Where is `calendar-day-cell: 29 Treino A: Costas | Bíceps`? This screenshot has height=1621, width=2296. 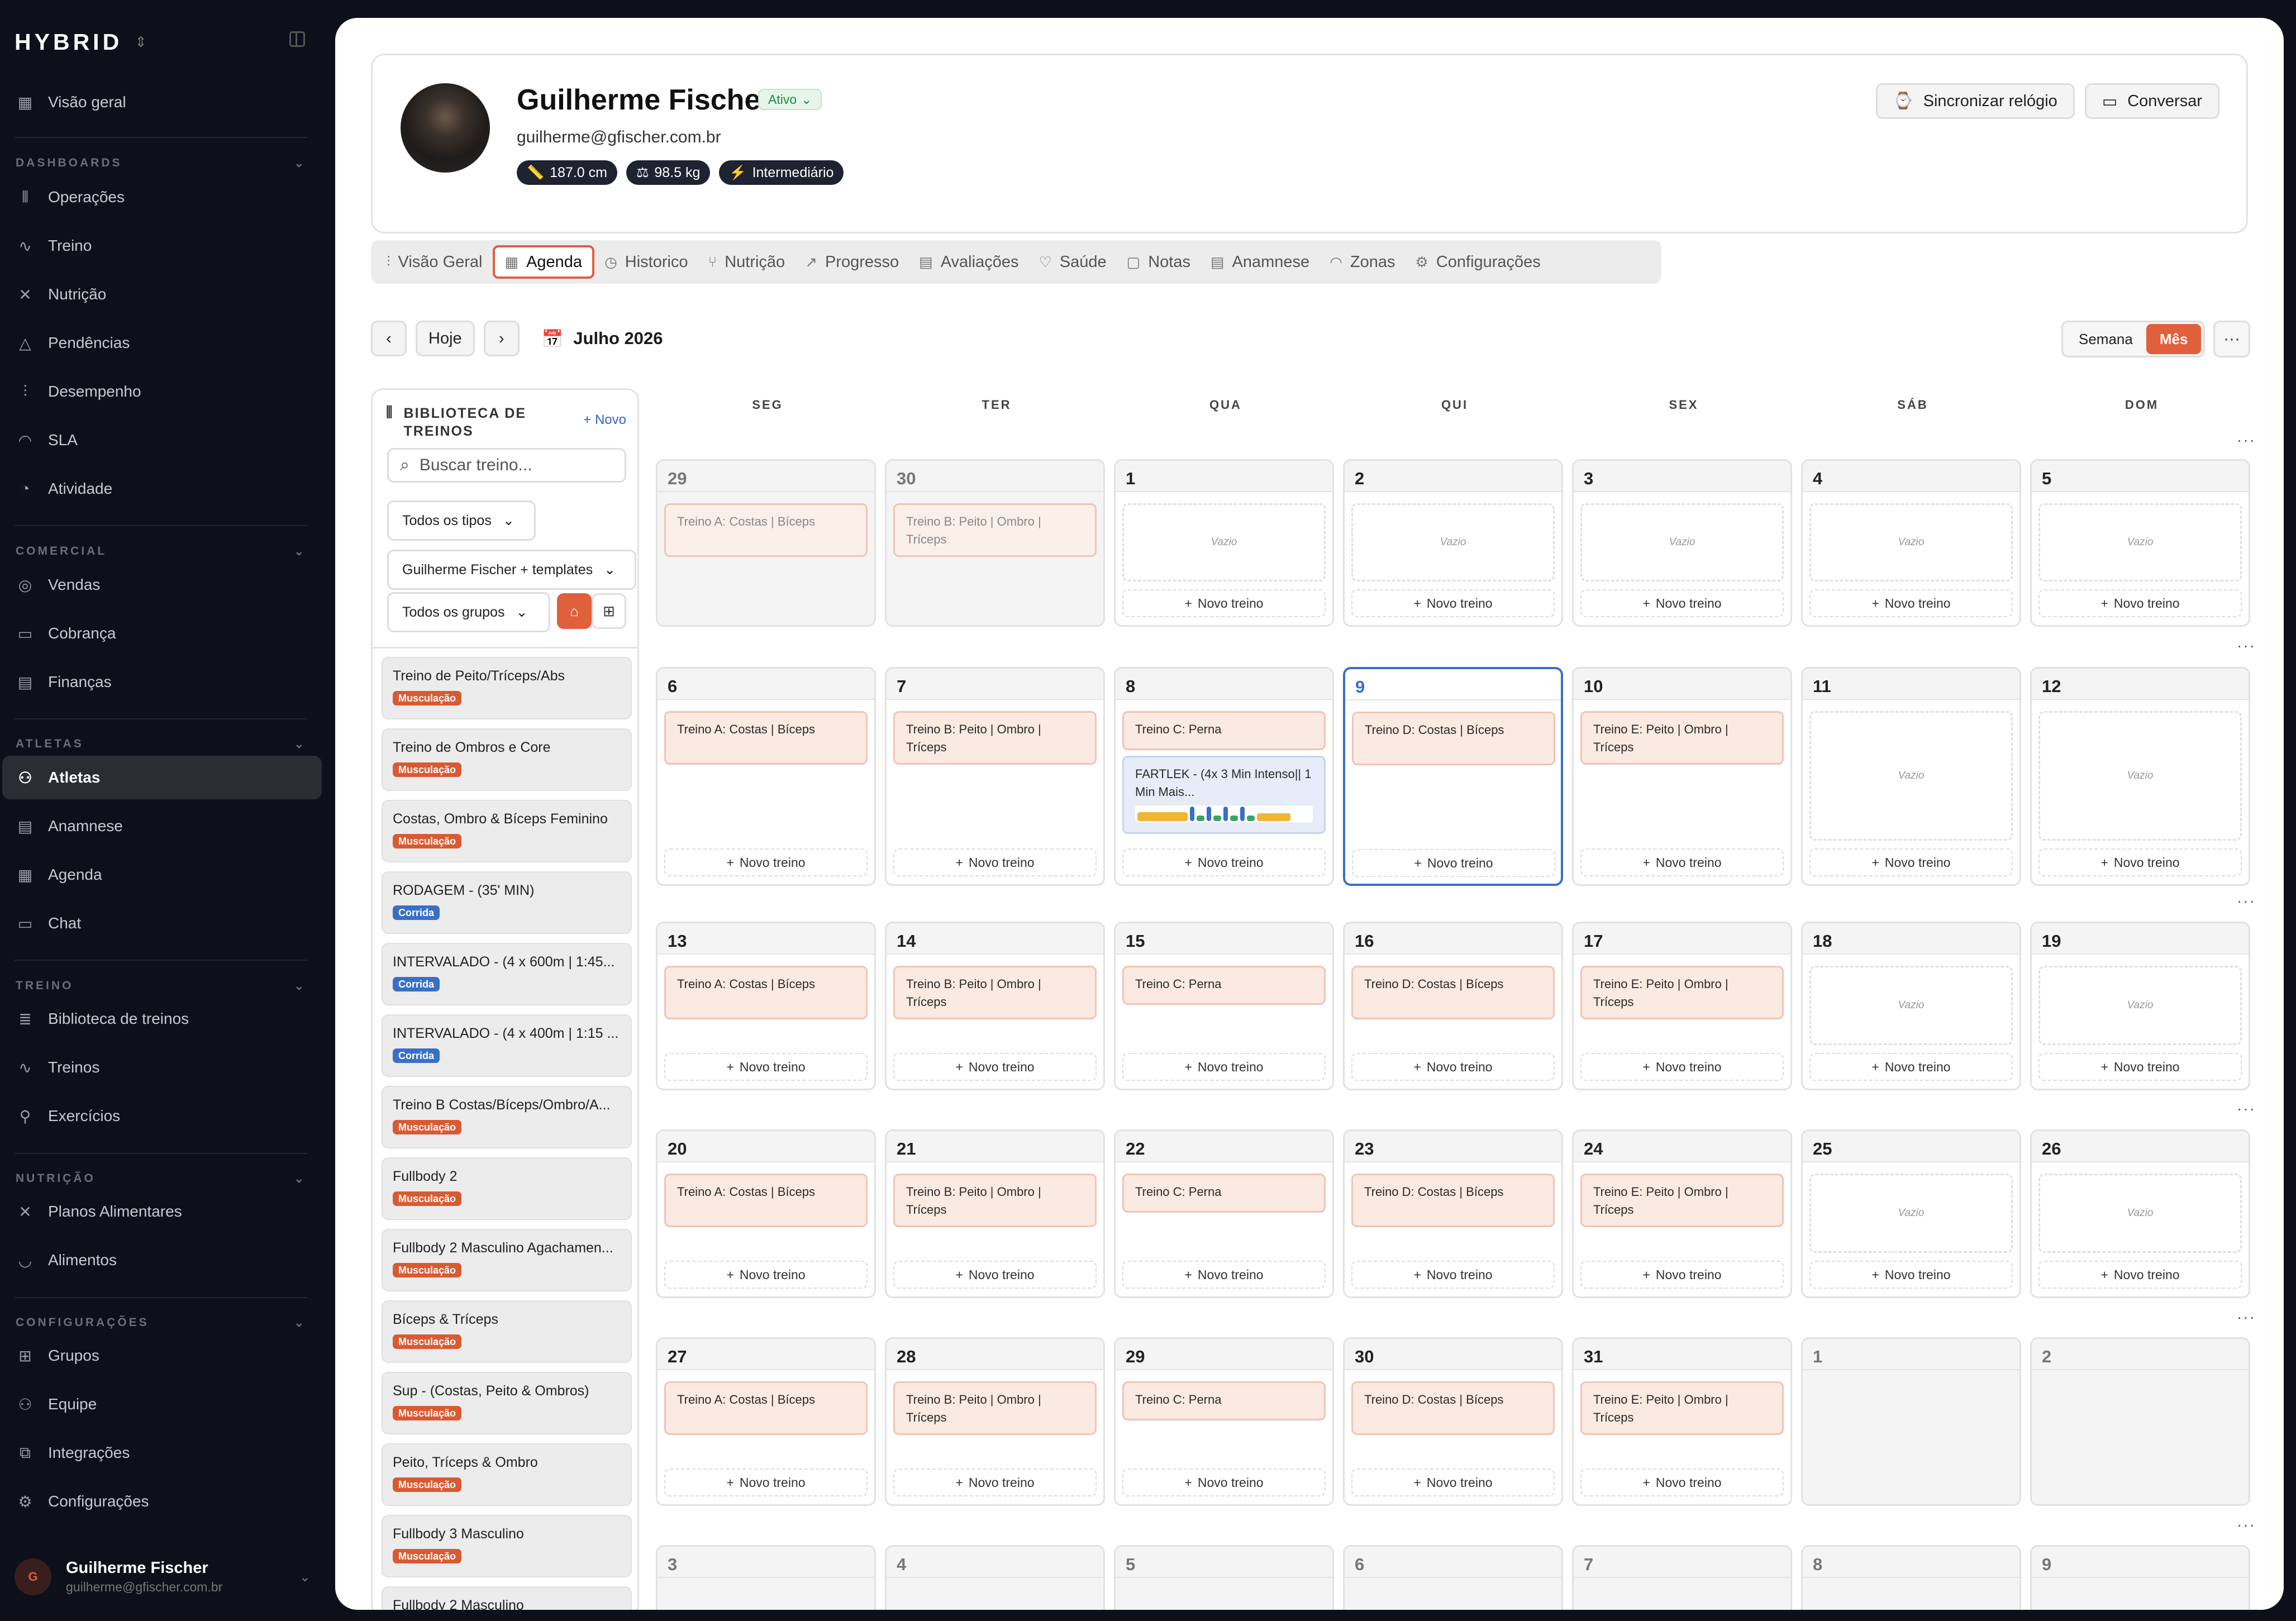
calendar-day-cell: 29 Treino A: Costas | Bíceps is located at coordinates (766, 543).